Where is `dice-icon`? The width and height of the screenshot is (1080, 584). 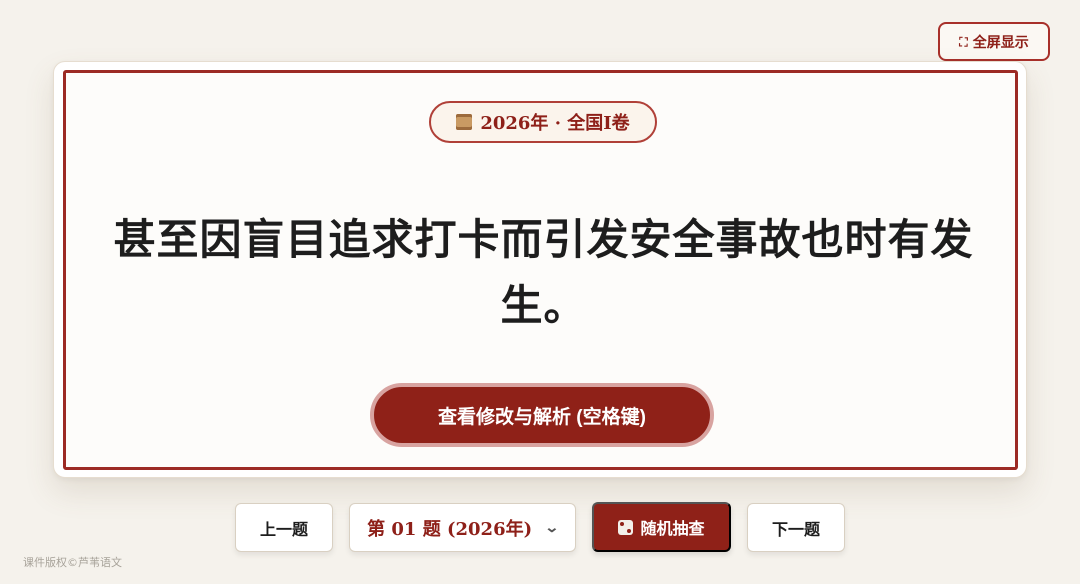
dice-icon is located at coordinates (626, 527).